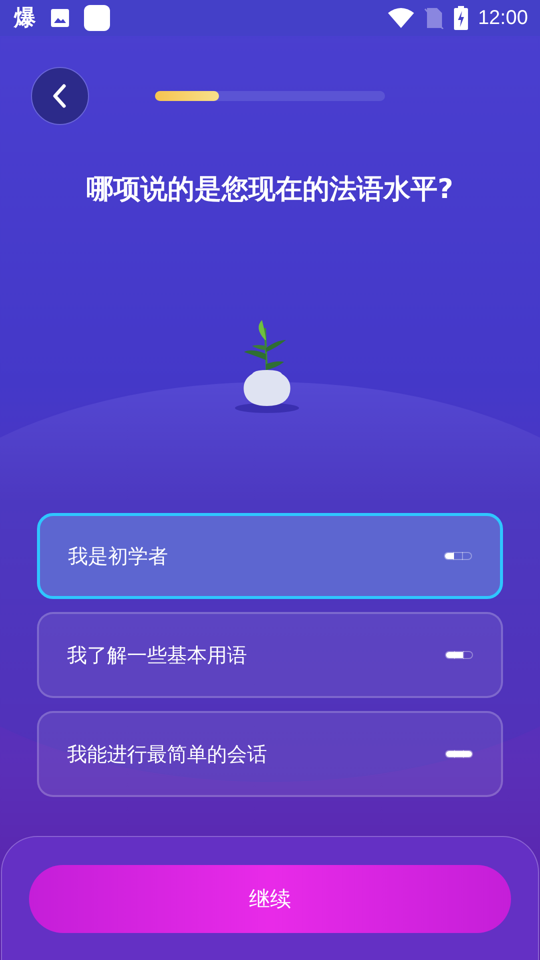 This screenshot has height=960, width=540. I want to click on back-chevron-icon, so click(60, 96).